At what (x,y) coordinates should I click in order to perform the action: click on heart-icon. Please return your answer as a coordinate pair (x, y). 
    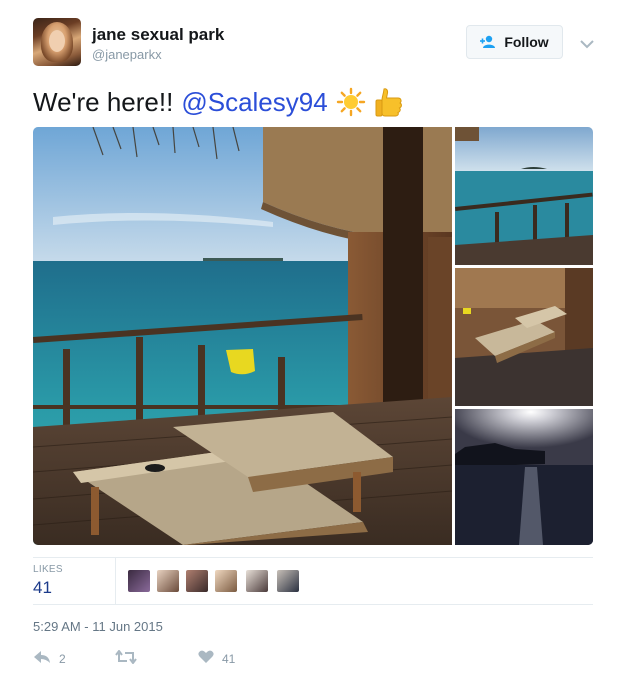
    Looking at the image, I should click on (206, 658).